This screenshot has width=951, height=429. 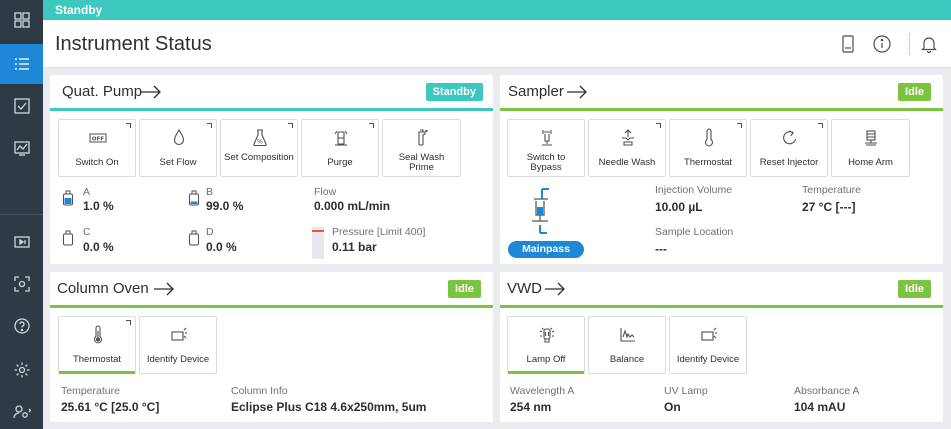 I want to click on column-oven-header: Column Oven Idle, so click(x=271, y=288).